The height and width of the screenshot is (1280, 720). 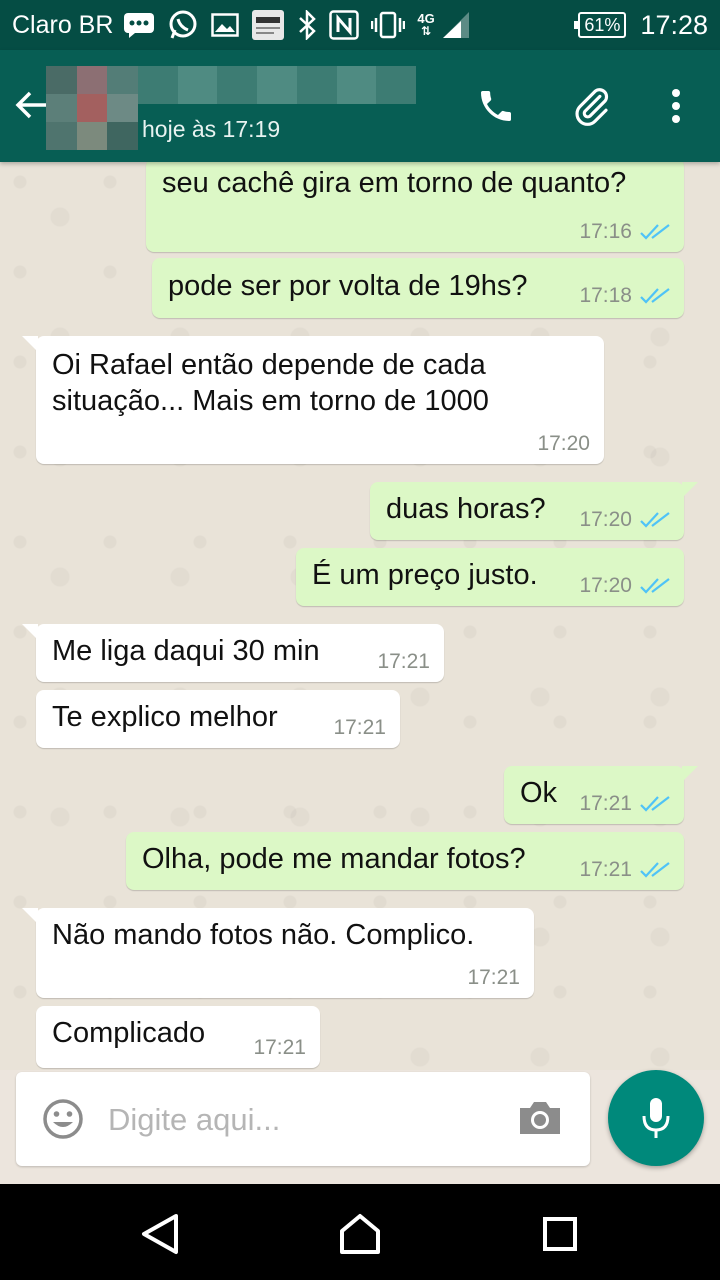 I want to click on contact-name-blurred, so click(x=277, y=85).